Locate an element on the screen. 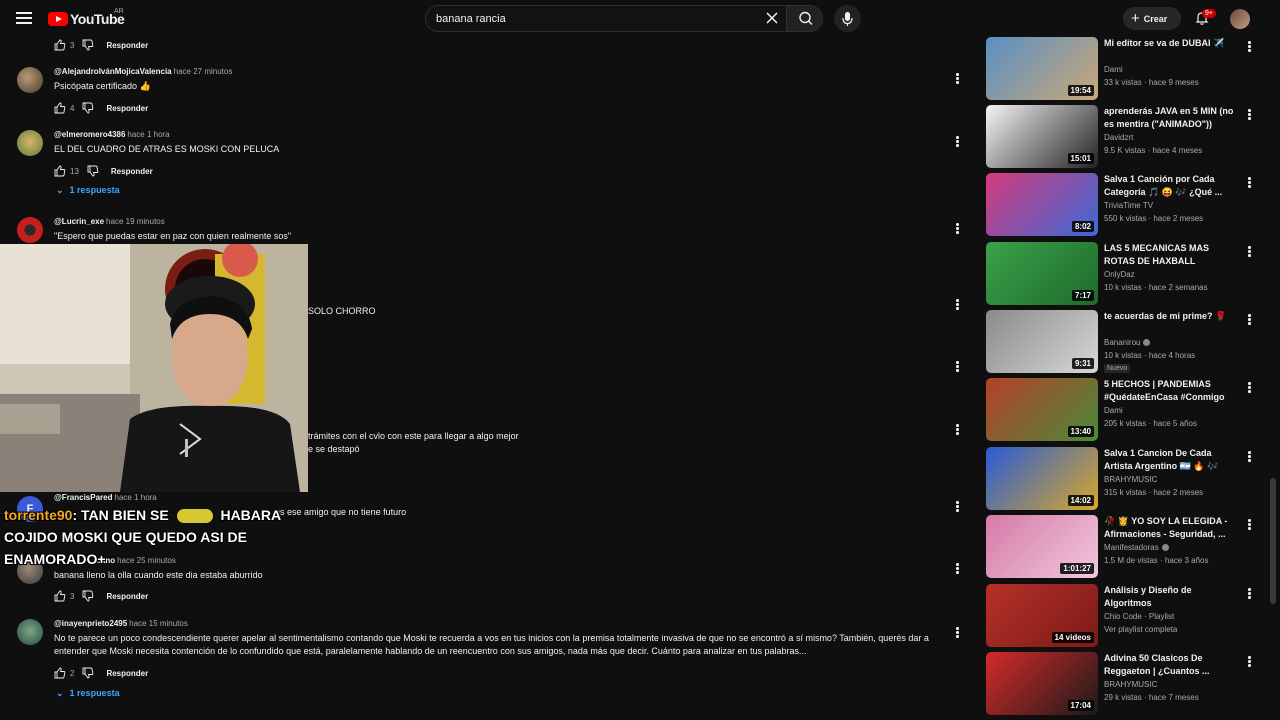  video-channel: Manifestadoras is located at coordinates (1136, 547).